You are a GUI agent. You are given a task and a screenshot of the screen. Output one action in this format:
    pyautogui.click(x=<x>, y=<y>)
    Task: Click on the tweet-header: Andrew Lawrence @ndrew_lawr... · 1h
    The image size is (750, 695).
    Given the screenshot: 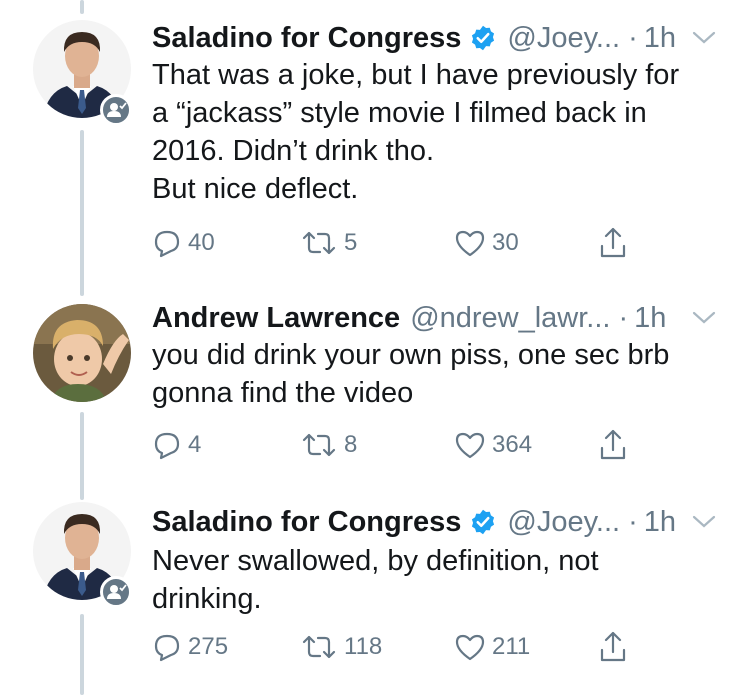 What is the action you would take?
    pyautogui.click(x=446, y=318)
    